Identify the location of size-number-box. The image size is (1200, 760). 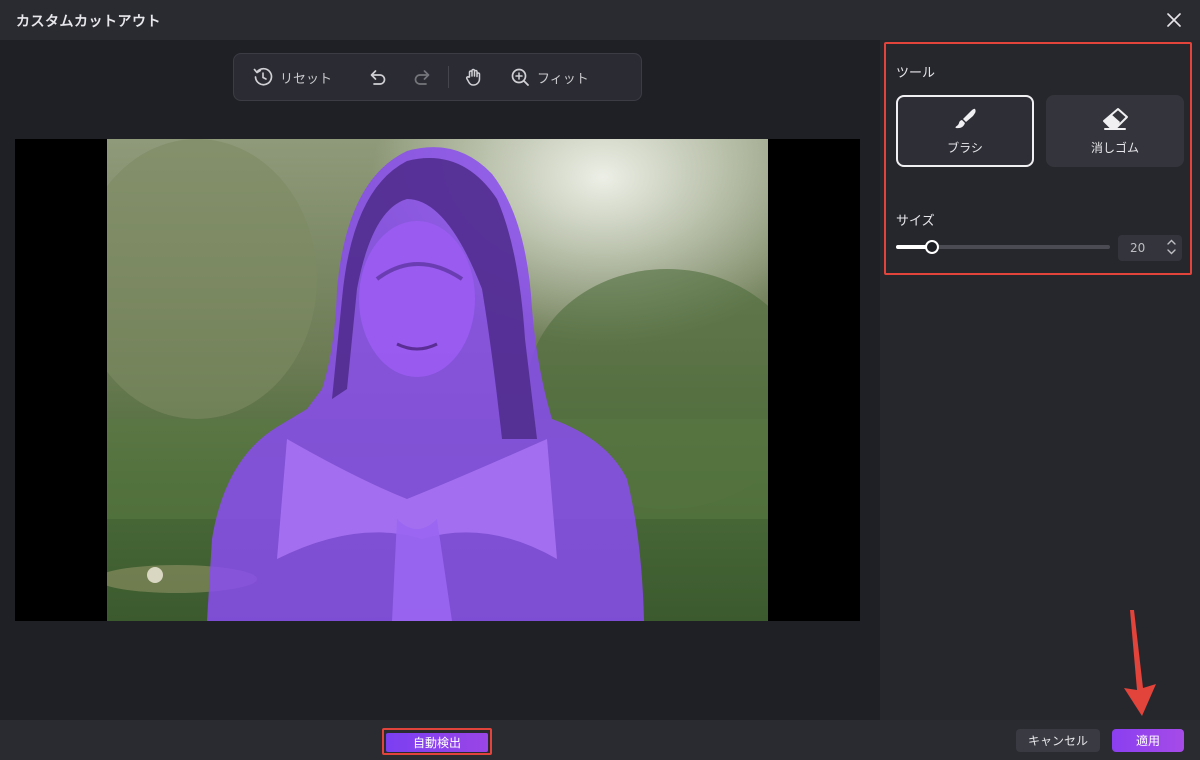
(1150, 248).